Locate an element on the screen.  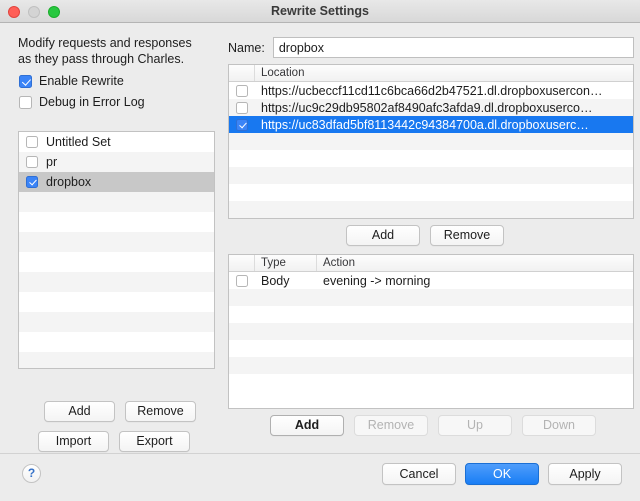
window-title: Rewrite Settings is located at coordinates (320, 11).